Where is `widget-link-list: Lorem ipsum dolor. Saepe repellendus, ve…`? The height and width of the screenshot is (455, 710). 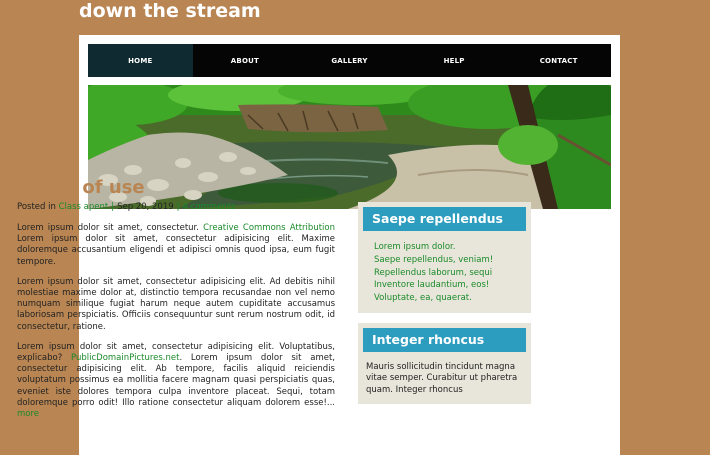 widget-link-list: Lorem ipsum dolor. Saepe repellendus, ve… is located at coordinates (444, 268).